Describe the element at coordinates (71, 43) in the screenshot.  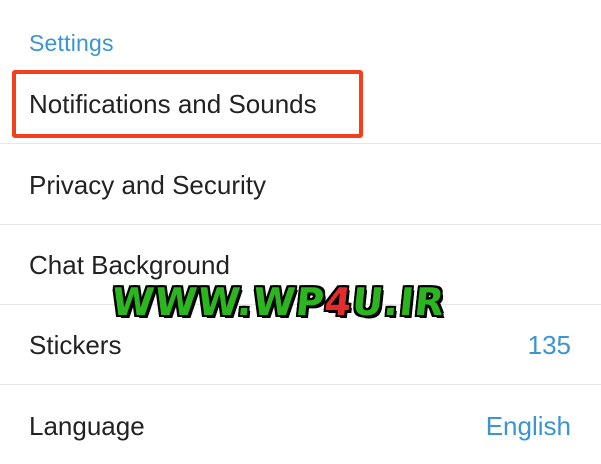
I see `settings-section-header: Settings` at that location.